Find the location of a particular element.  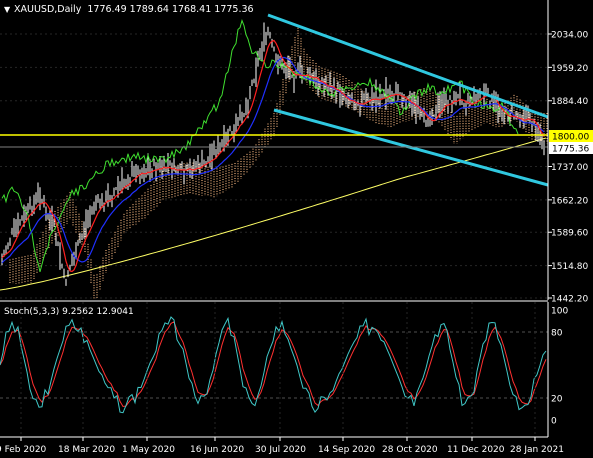

price-tick-label: 2034.00 is located at coordinates (569, 36).